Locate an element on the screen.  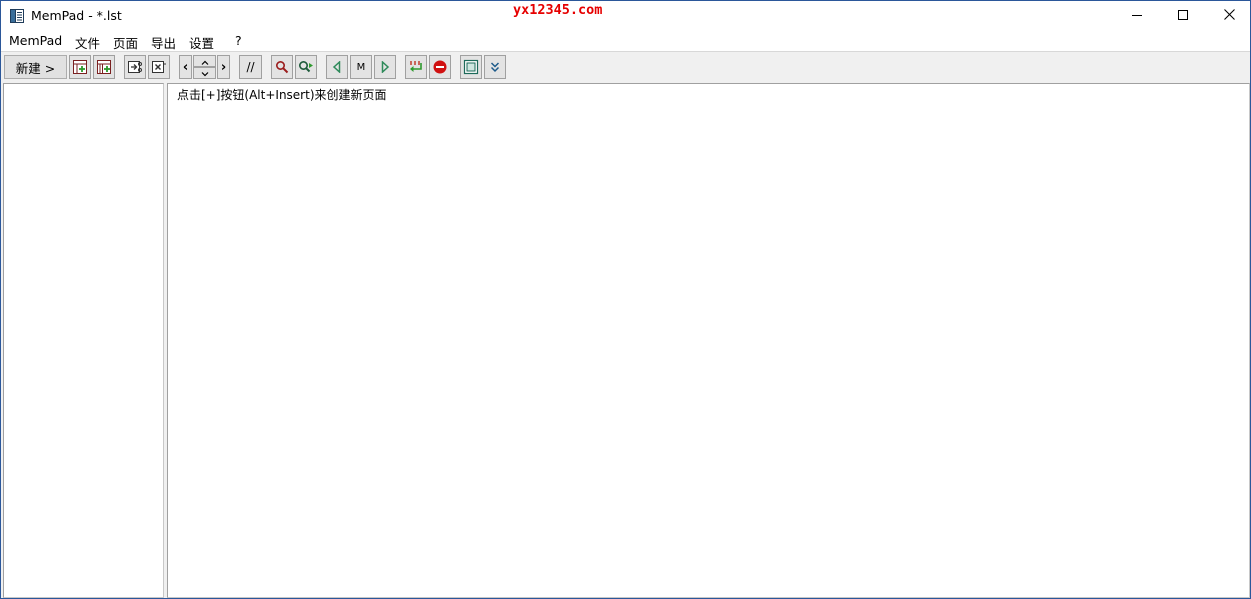
editor-placeholder-text: 点击[+]按钮(Alt+Insert)来创建新页面 is located at coordinates (282, 95).